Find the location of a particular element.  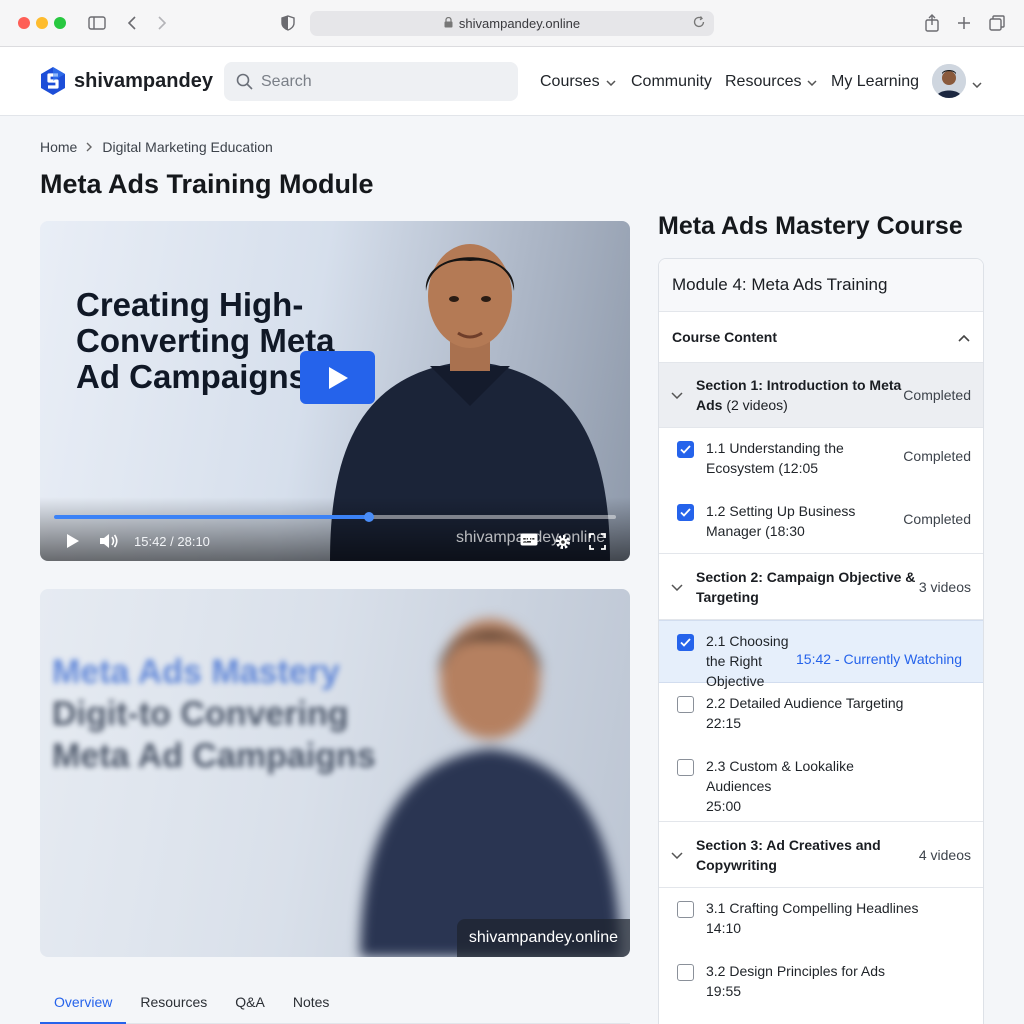

lesson-label: 3.2 Design Principles for Ads 19:55 is located at coordinates (838, 981).